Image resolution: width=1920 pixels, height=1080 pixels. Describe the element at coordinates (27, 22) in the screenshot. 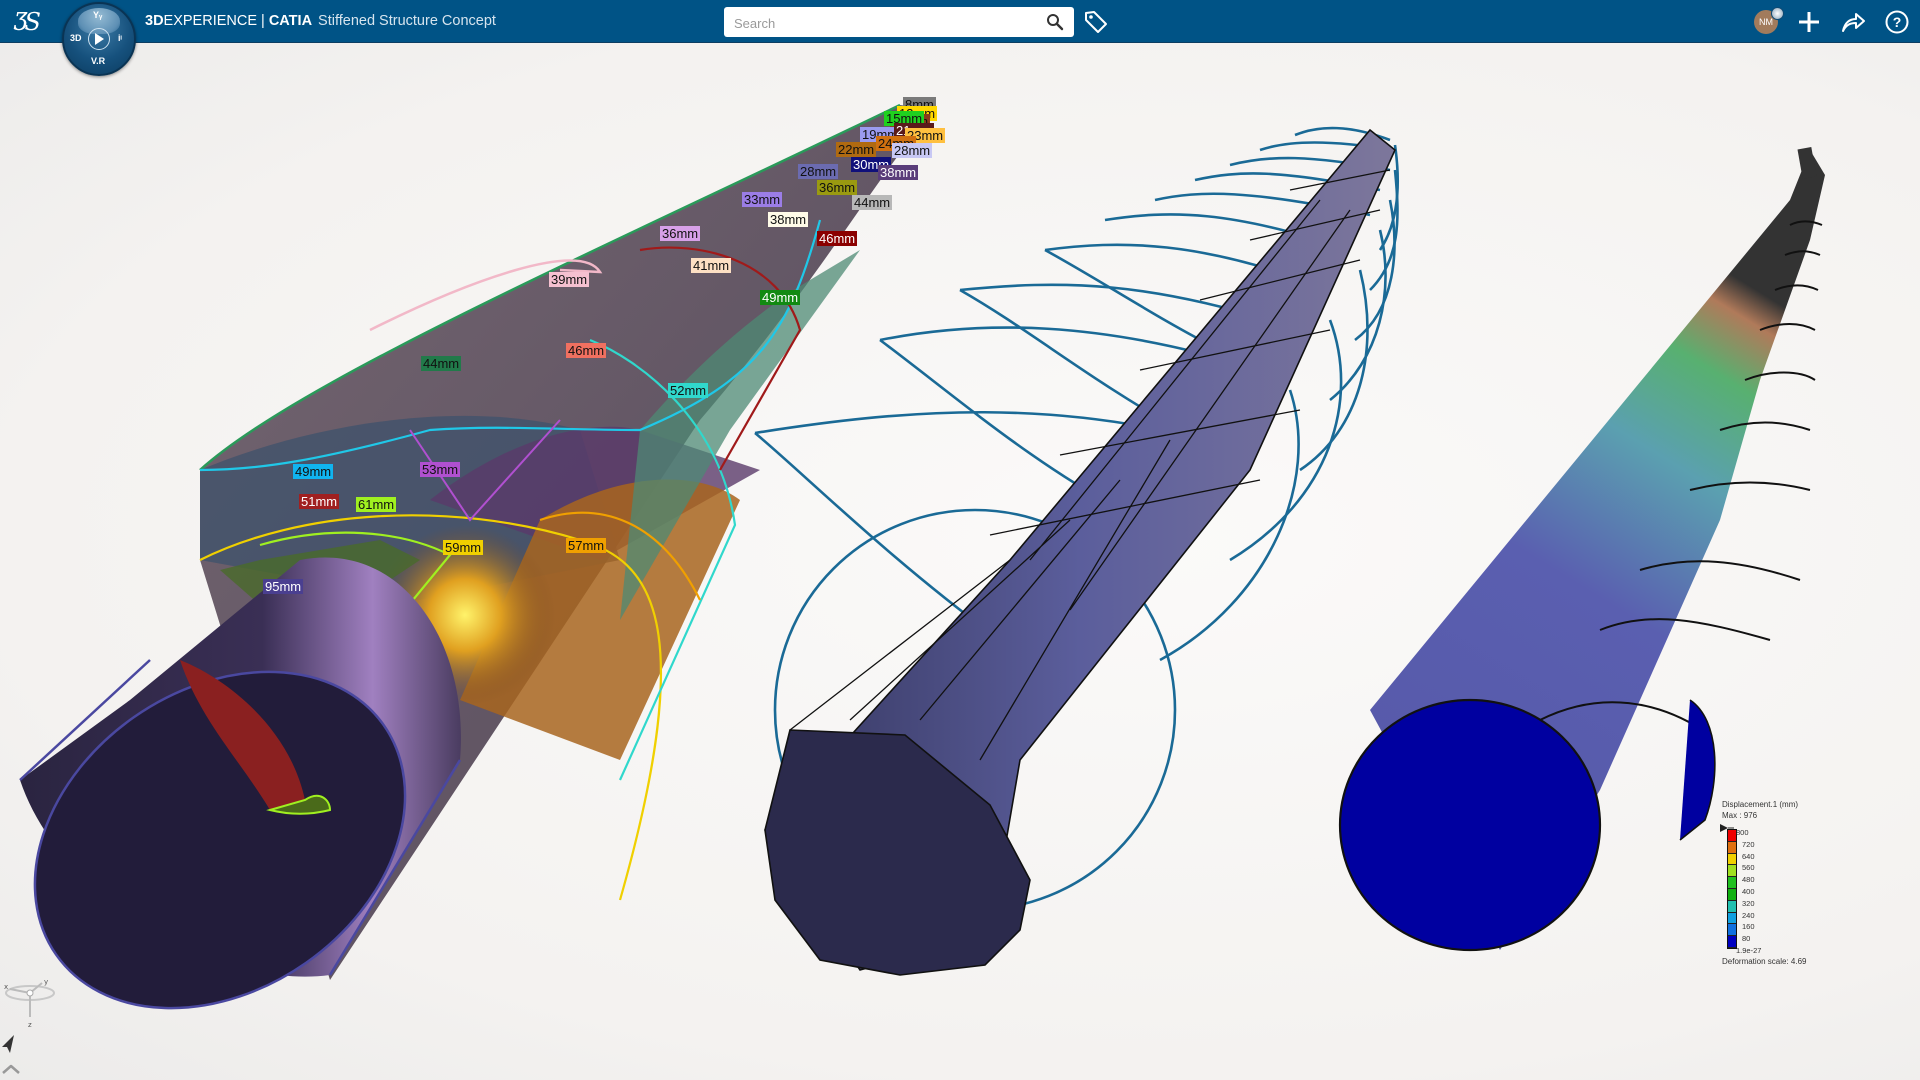

I see `svg-text: ƷS` at that location.